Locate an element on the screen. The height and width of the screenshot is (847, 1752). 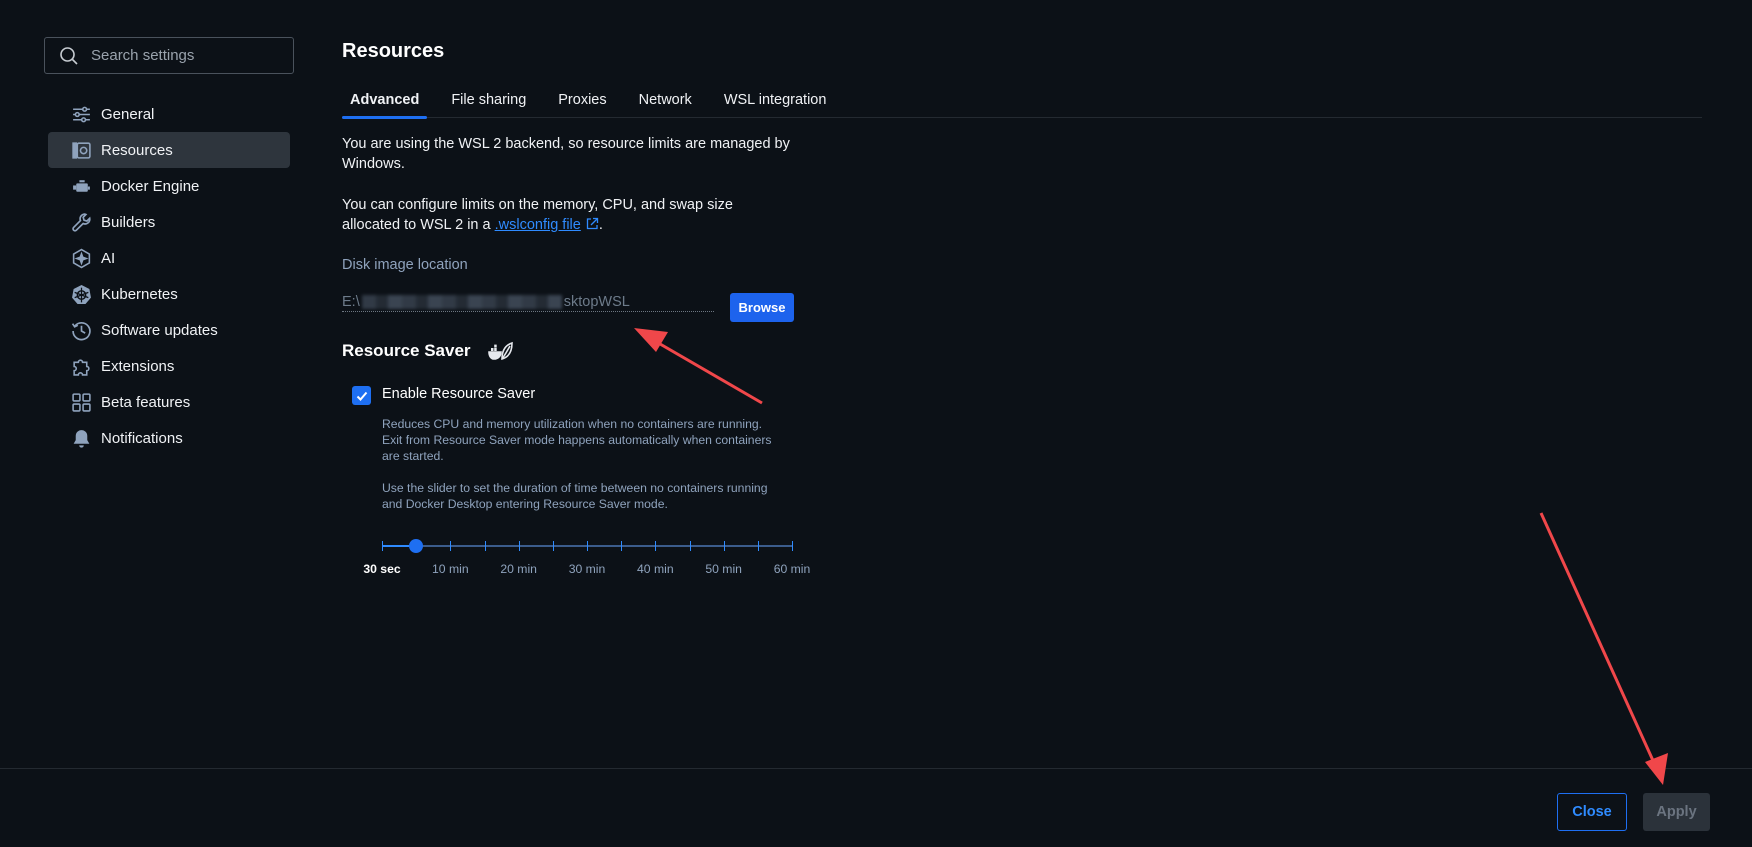
slider-label: 20 min is located at coordinates (518, 569).